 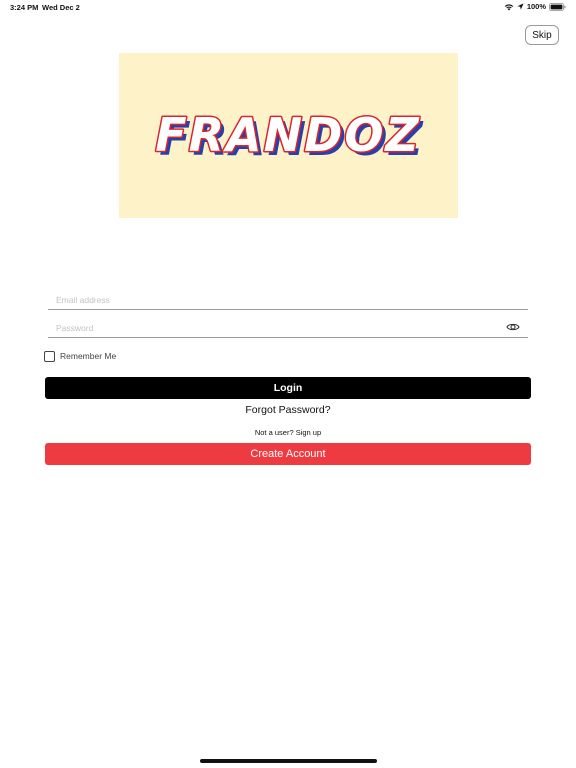 I want to click on signup-prompt: Not a user? Sign up, so click(x=288, y=432).